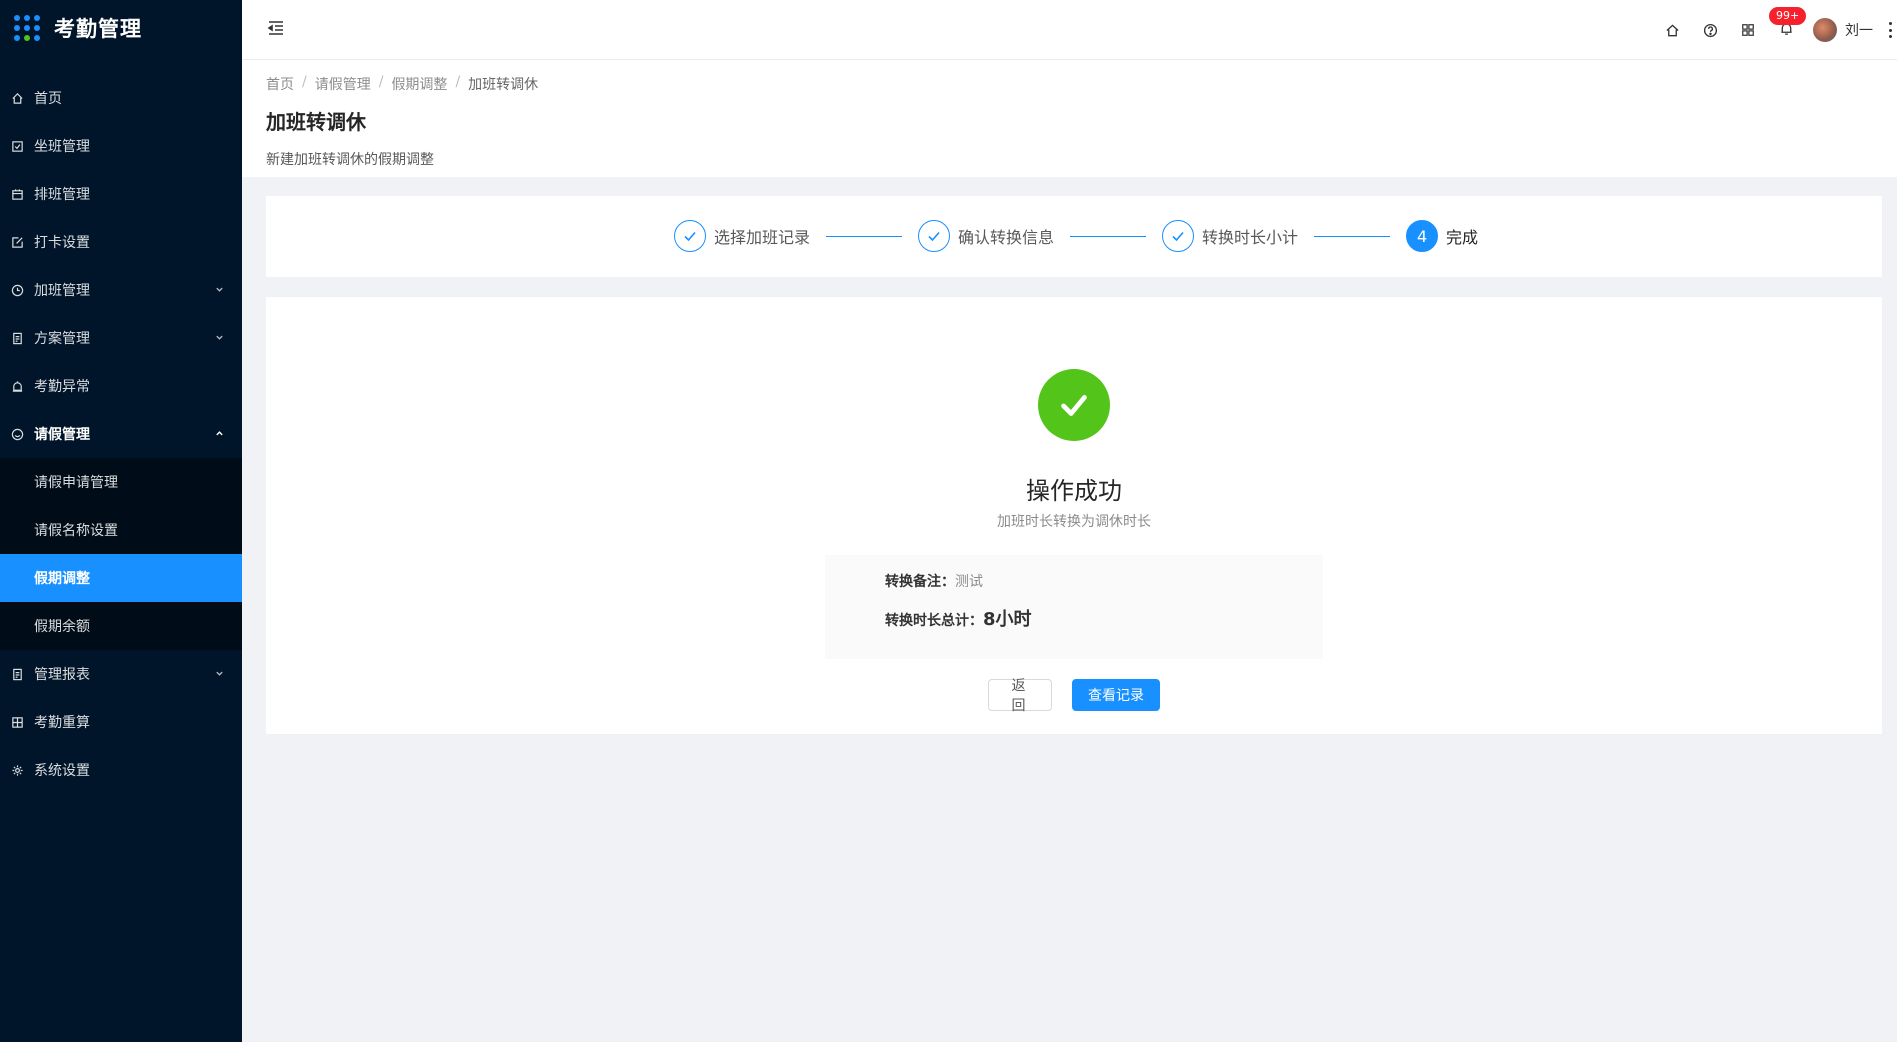 This screenshot has height=1042, width=1897. Describe the element at coordinates (1116, 695) in the screenshot. I see `view-records-button: 查看记录` at that location.